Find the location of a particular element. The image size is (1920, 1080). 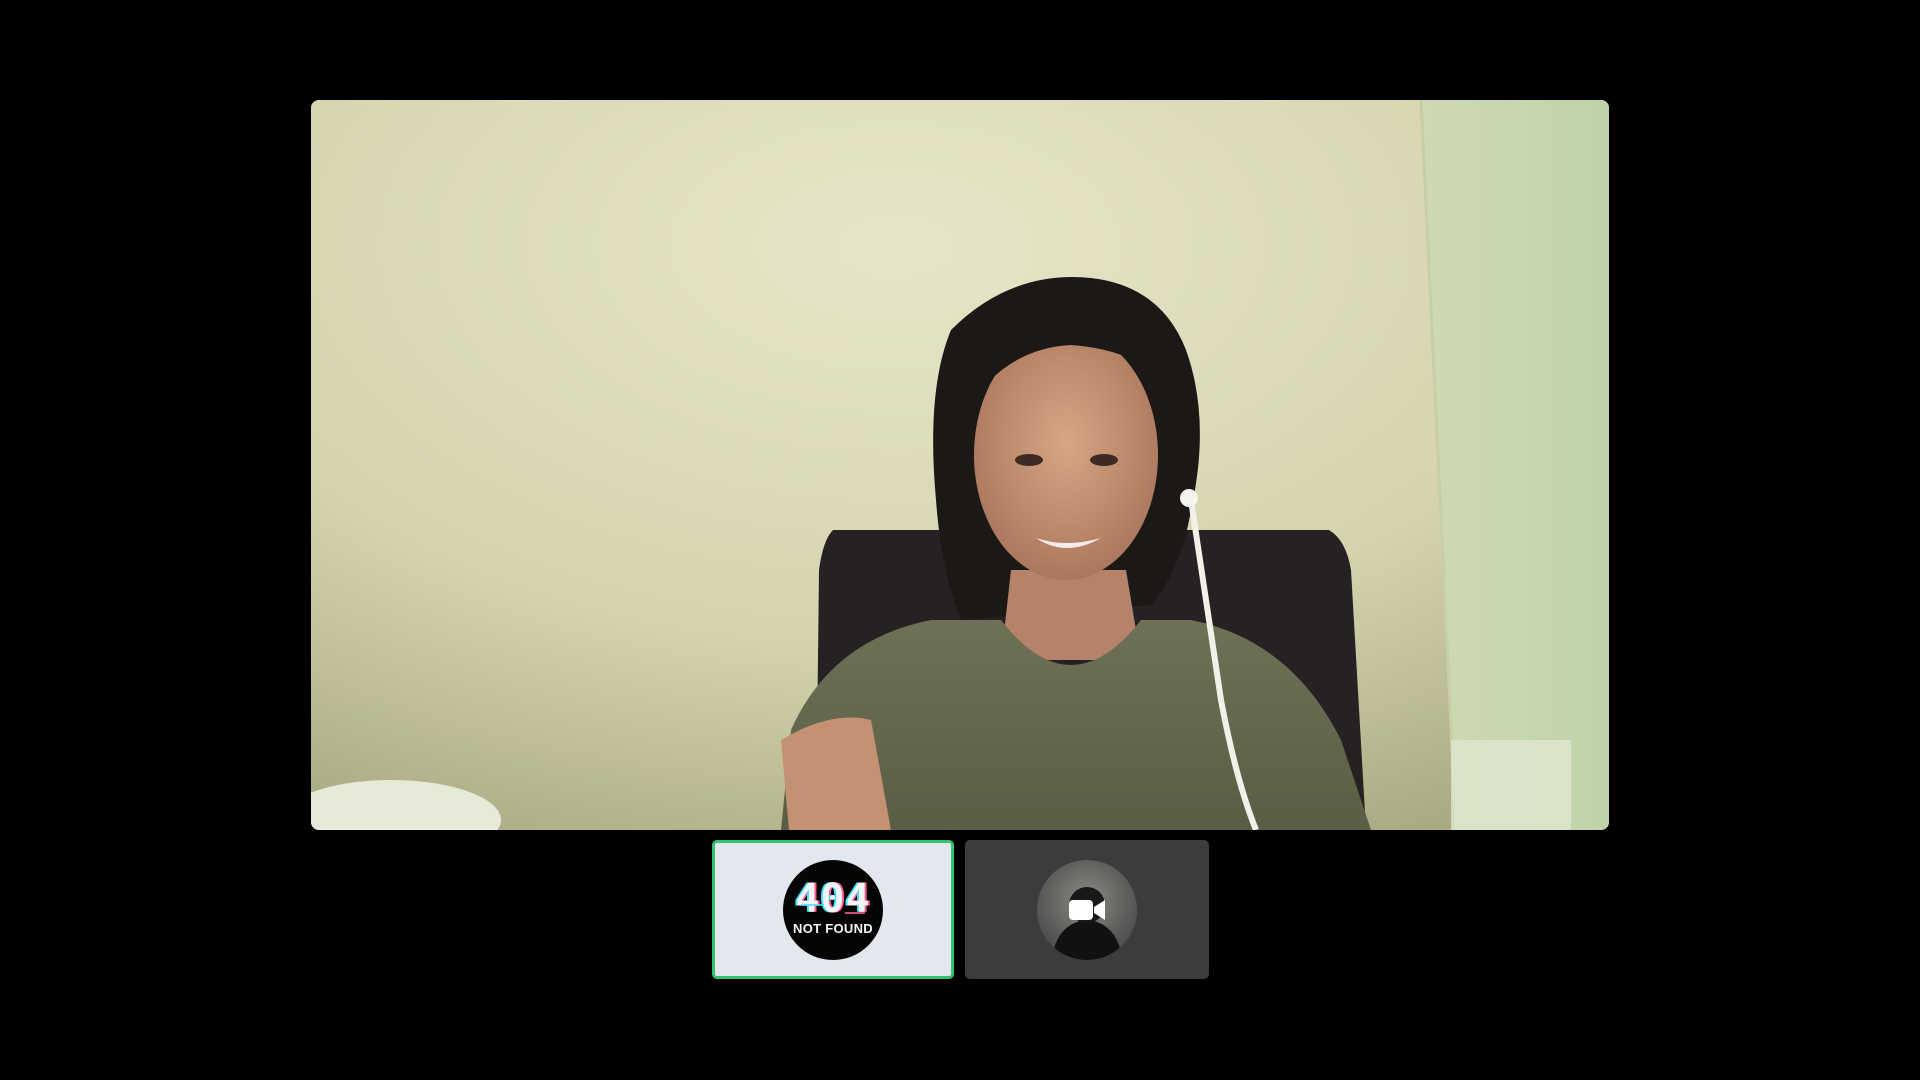

participant-thumbnail is located at coordinates (1087, 909).